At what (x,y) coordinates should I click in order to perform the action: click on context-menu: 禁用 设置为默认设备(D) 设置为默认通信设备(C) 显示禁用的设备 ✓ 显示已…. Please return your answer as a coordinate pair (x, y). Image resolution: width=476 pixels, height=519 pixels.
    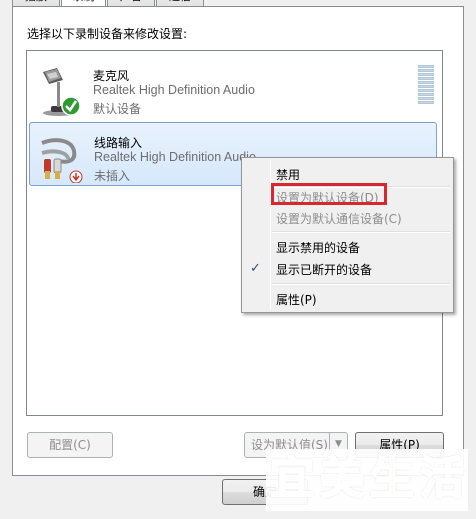
    Looking at the image, I should click on (347, 235).